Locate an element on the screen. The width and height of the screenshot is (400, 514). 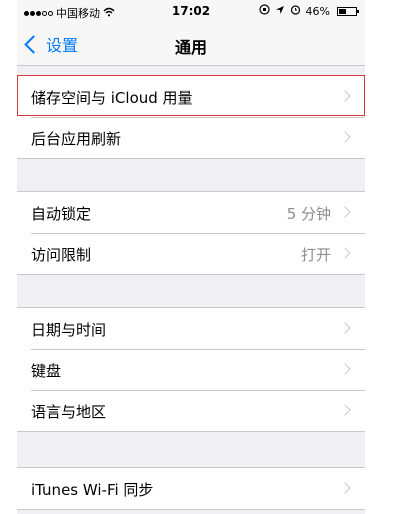
row-label: 储存空间与 iCloud 用量 is located at coordinates (112, 98).